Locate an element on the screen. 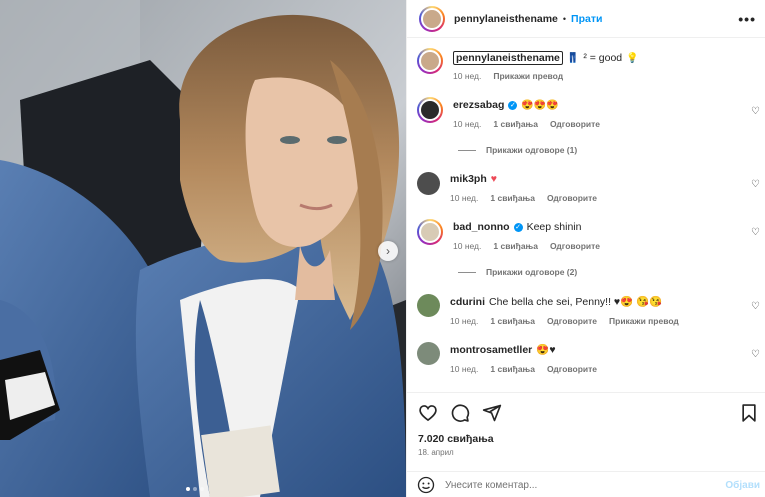 The width and height of the screenshot is (765, 497). comment-input is located at coordinates (575, 485).